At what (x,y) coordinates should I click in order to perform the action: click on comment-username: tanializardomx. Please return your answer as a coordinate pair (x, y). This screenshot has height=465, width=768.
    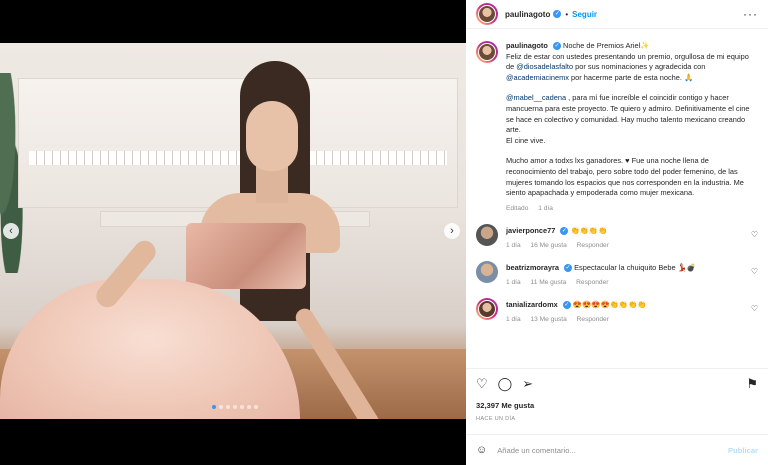
    Looking at the image, I should click on (532, 304).